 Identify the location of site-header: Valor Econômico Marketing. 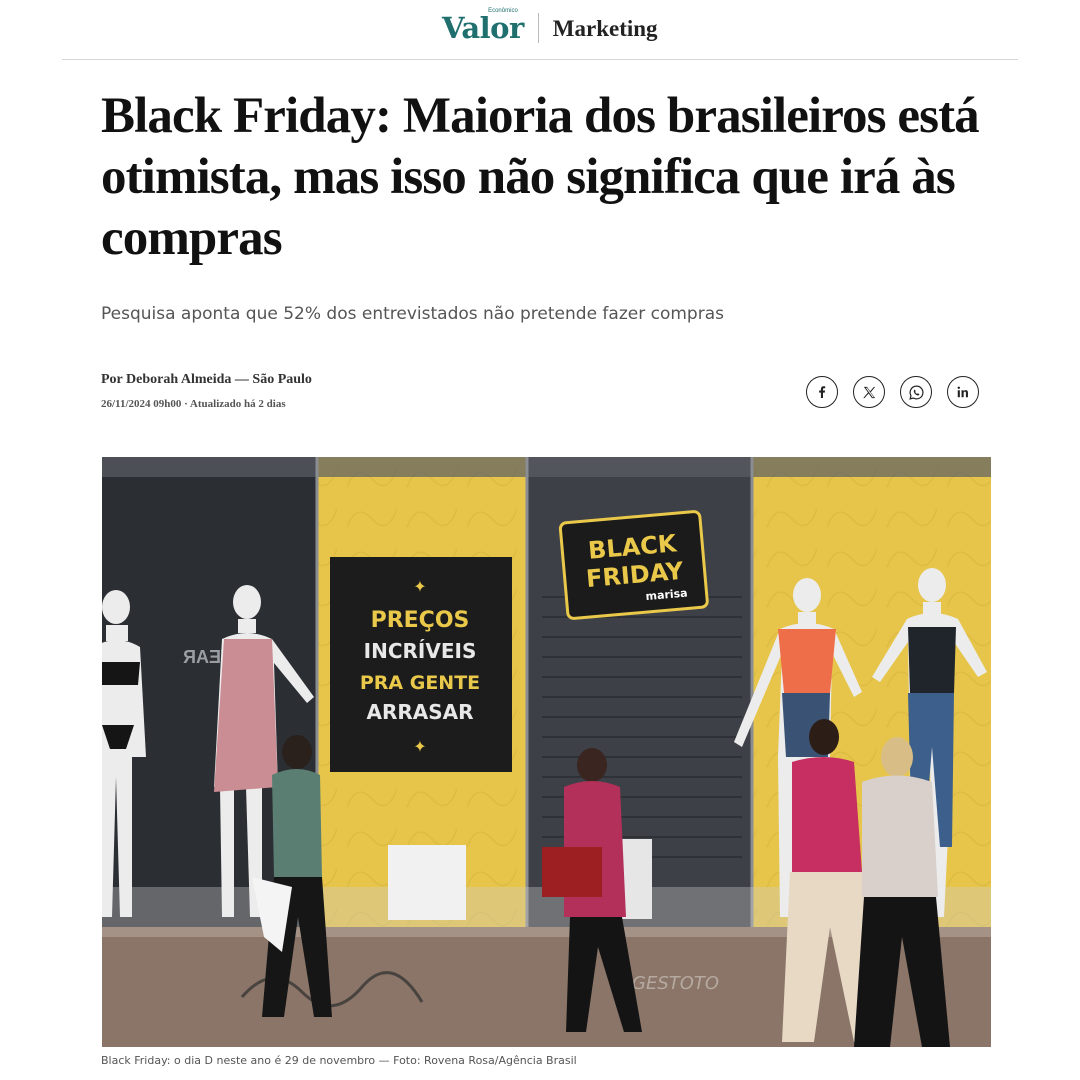
(540, 30).